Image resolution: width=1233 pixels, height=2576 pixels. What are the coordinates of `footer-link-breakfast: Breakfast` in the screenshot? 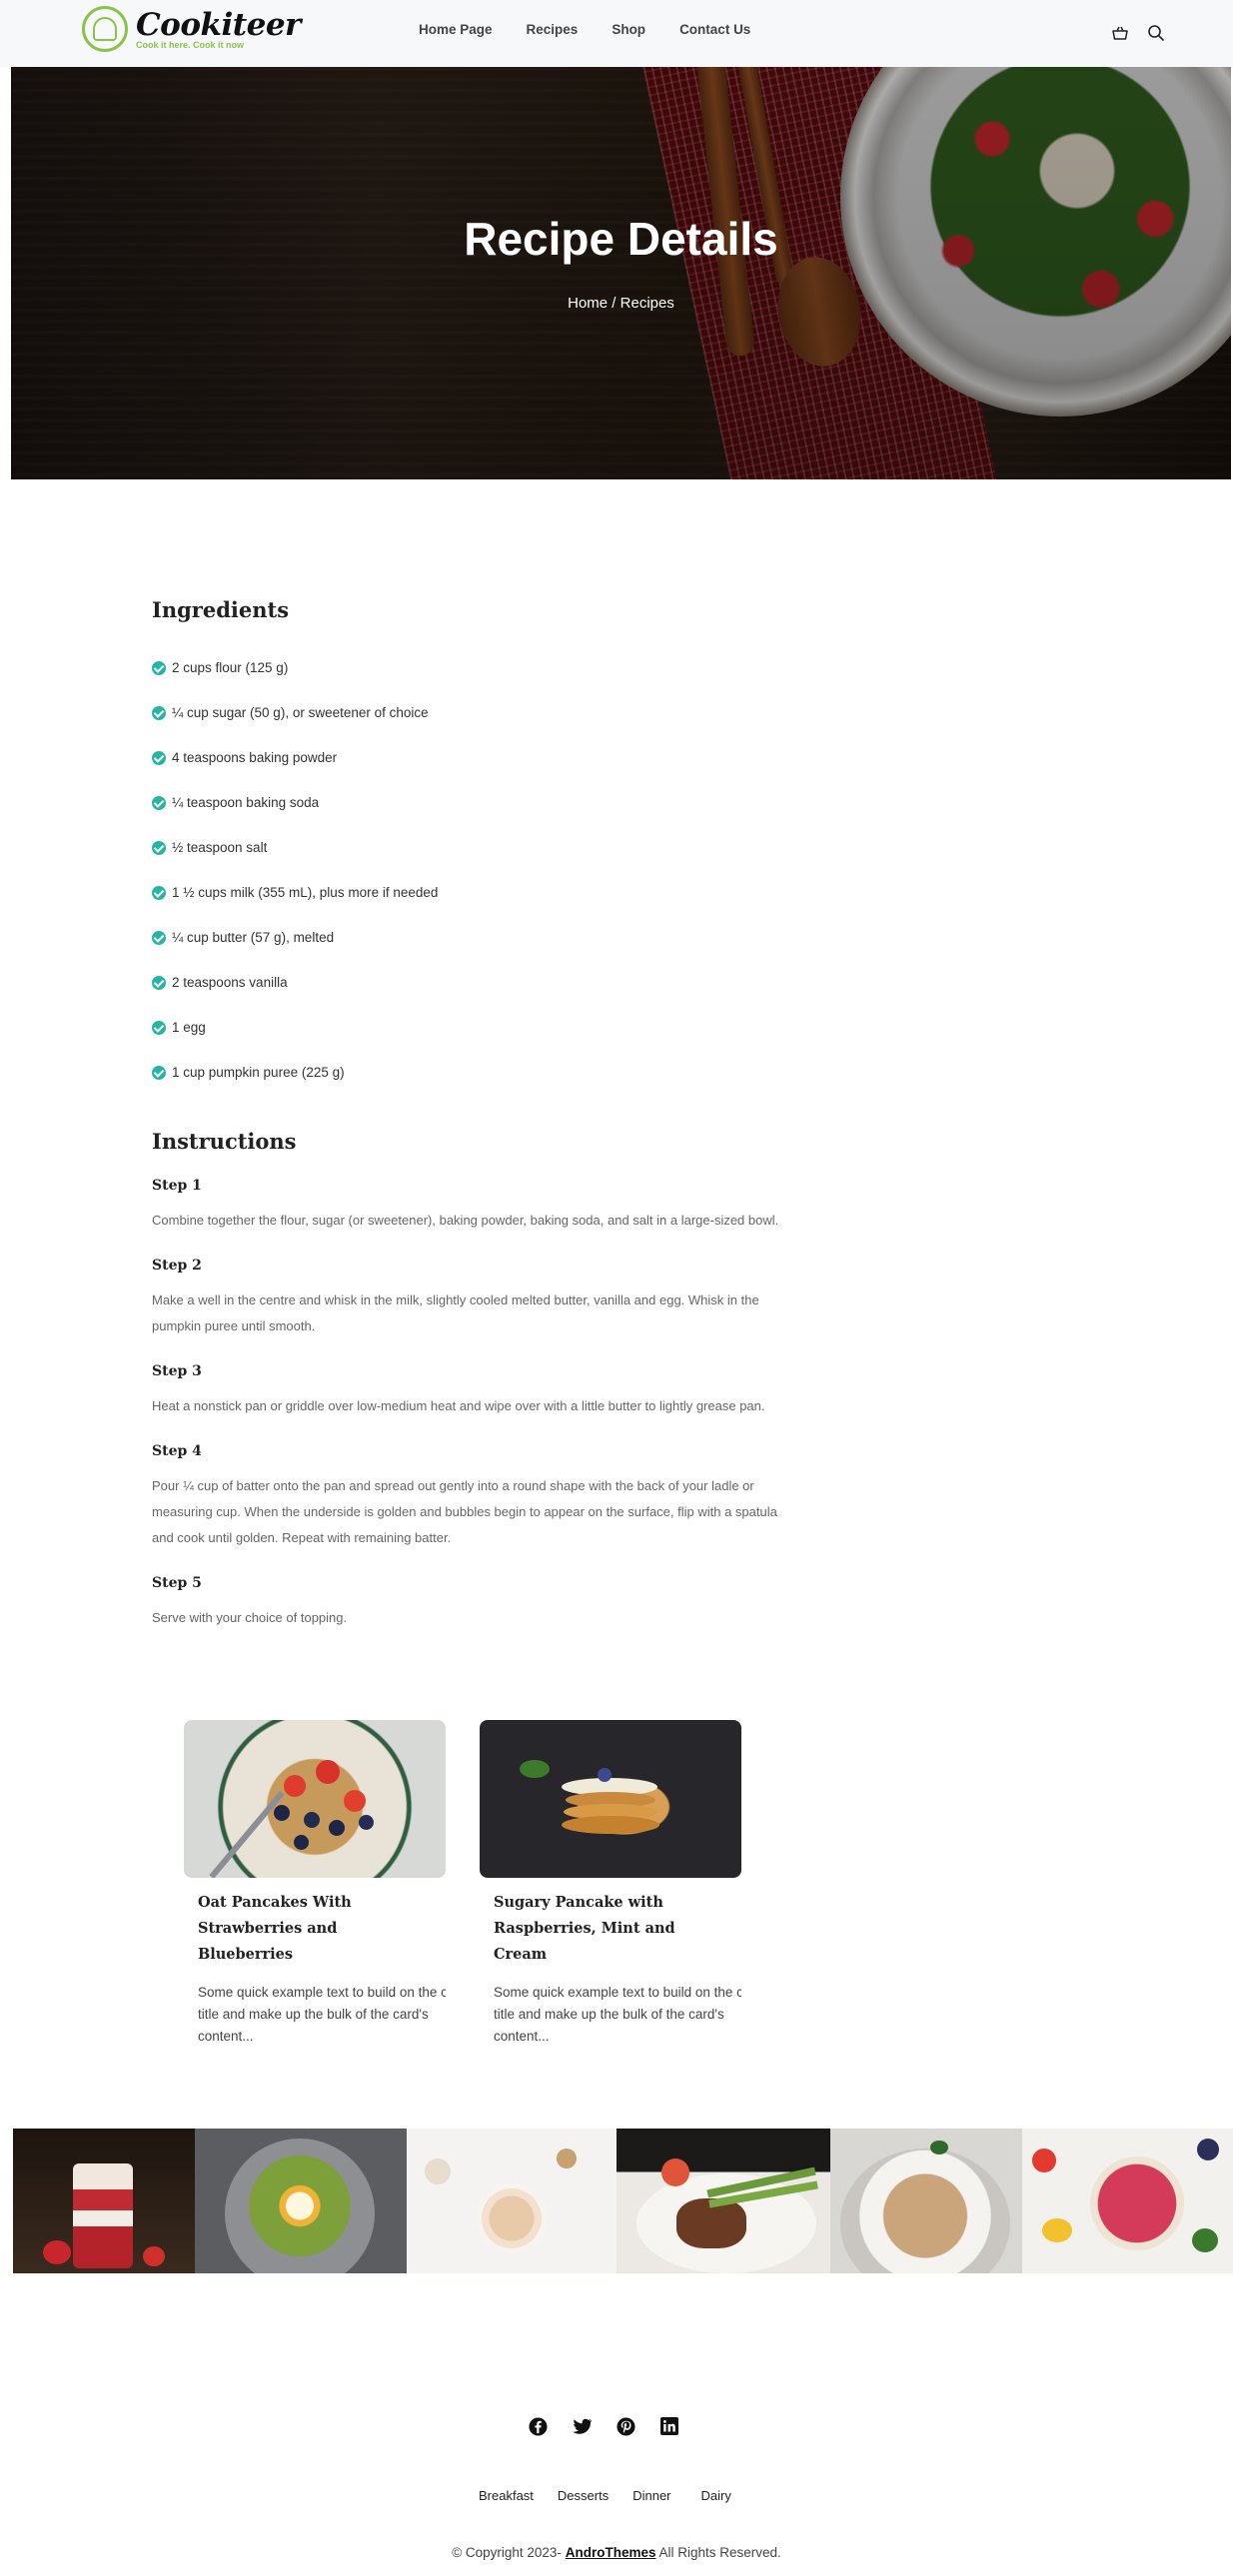 It's located at (506, 2496).